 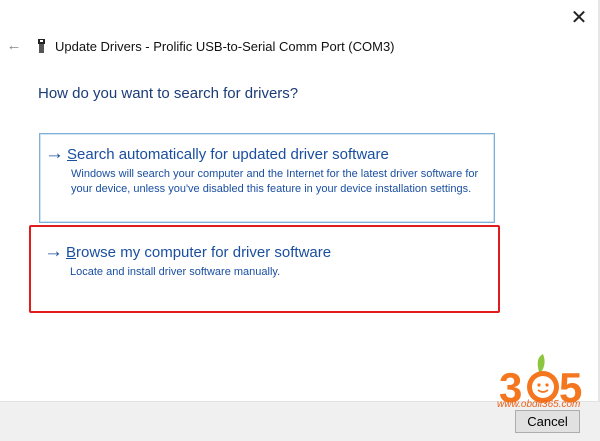 I want to click on option-heading: → Browse my computer for driver software, so click(x=187, y=252).